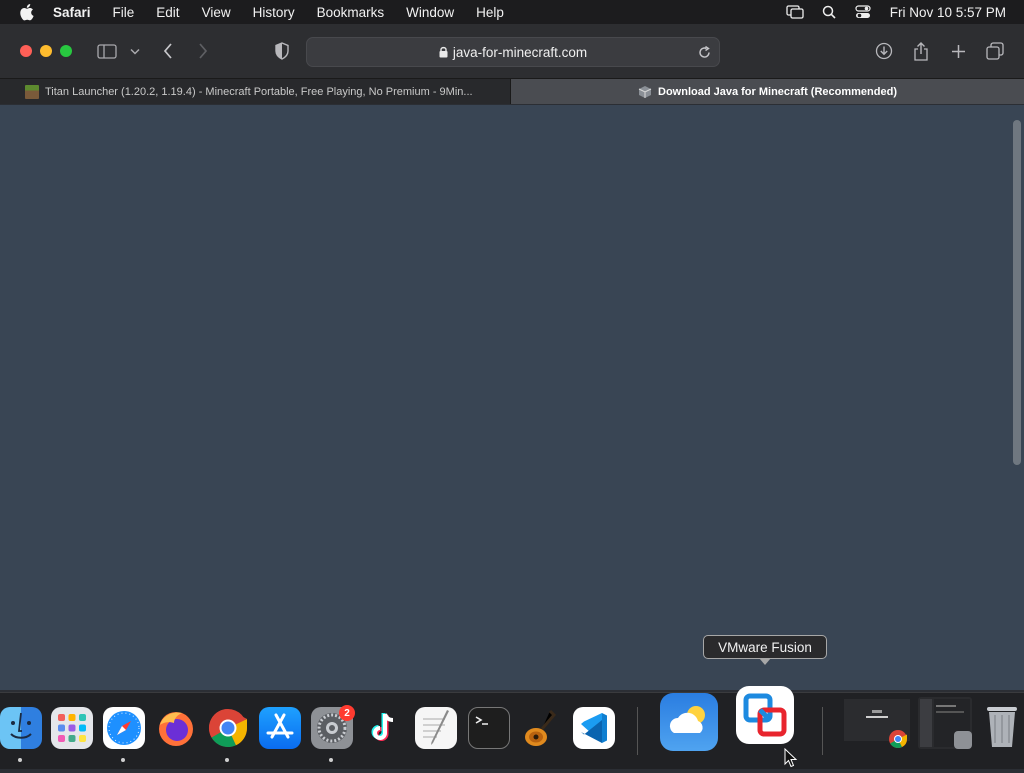  I want to click on dock: 2, so click(512, 727).